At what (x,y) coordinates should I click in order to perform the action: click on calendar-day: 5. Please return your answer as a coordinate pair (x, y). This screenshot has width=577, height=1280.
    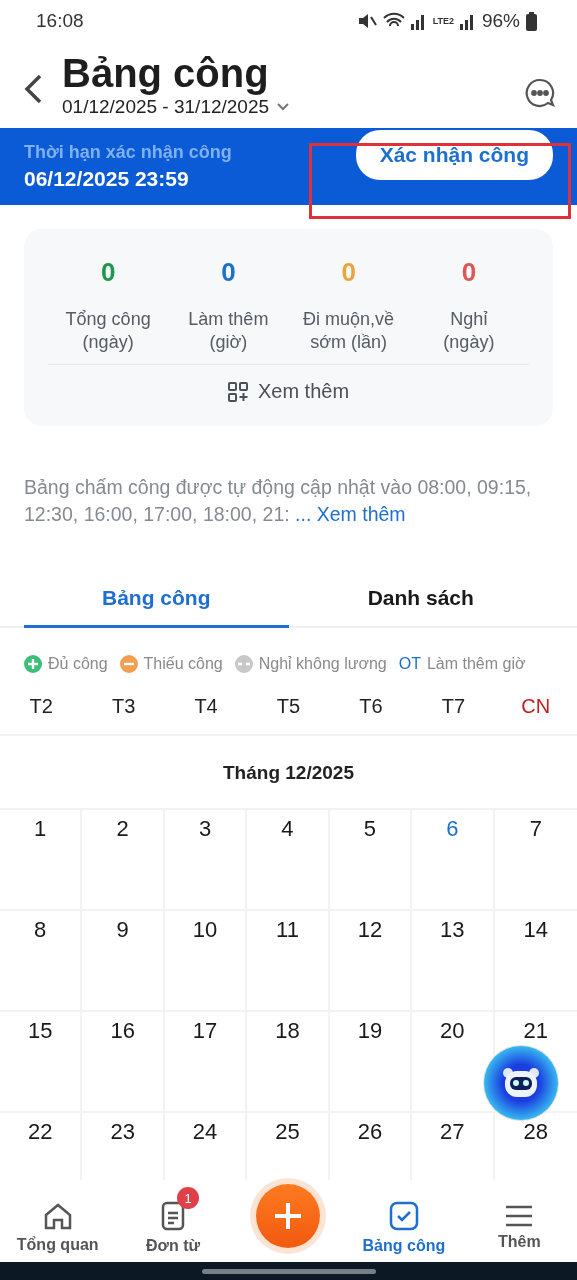
    Looking at the image, I should click on (370, 828).